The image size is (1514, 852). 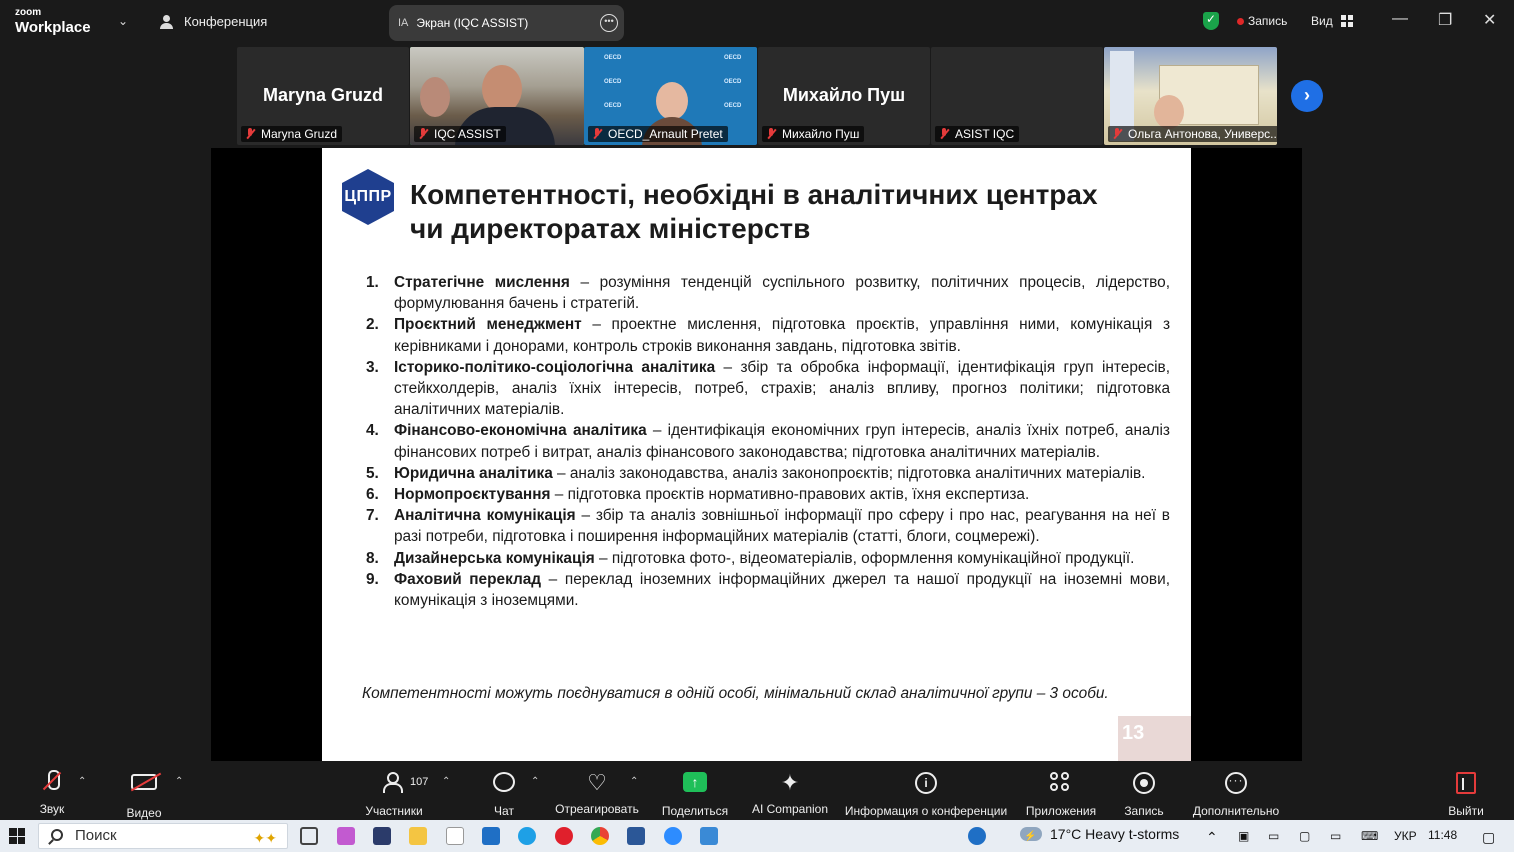 What do you see at coordinates (535, 781) in the screenshot?
I see `chat-options-caret-icon: ⌃` at bounding box center [535, 781].